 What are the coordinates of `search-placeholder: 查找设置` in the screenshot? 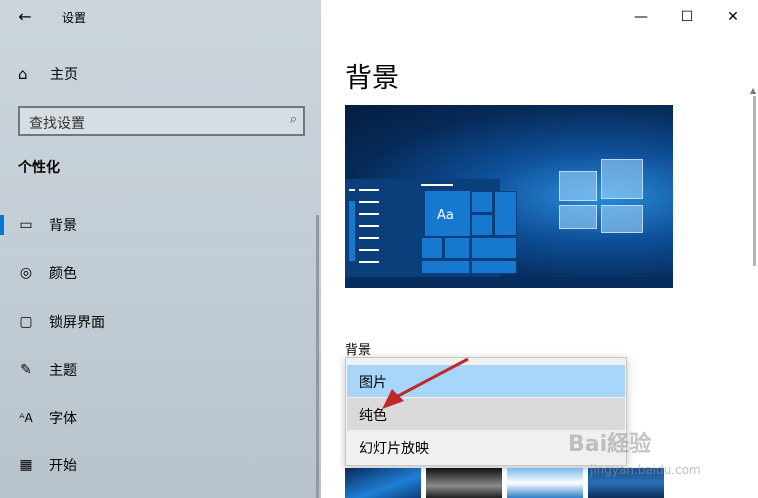 It's located at (57, 124).